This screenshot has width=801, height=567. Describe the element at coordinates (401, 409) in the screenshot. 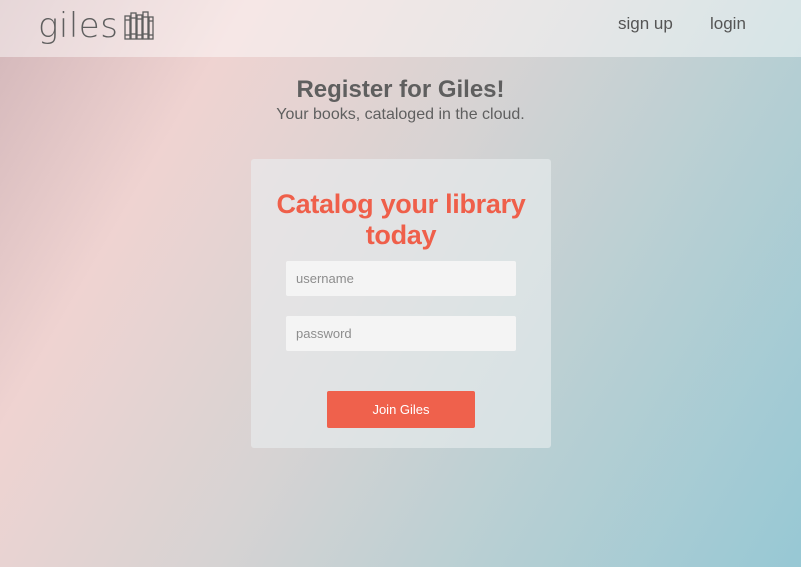

I see `join-button: Join Giles` at that location.